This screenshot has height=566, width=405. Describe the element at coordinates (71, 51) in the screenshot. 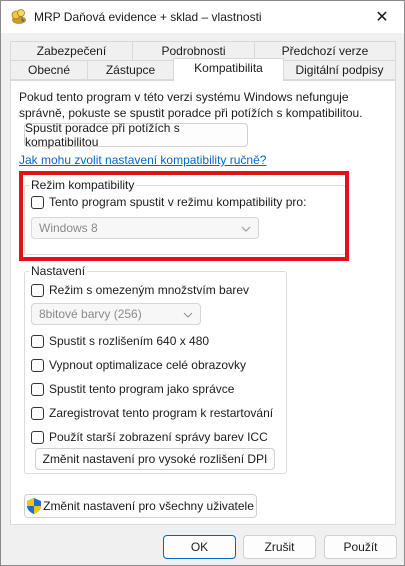

I see `tab-security: Zabezpečení` at that location.